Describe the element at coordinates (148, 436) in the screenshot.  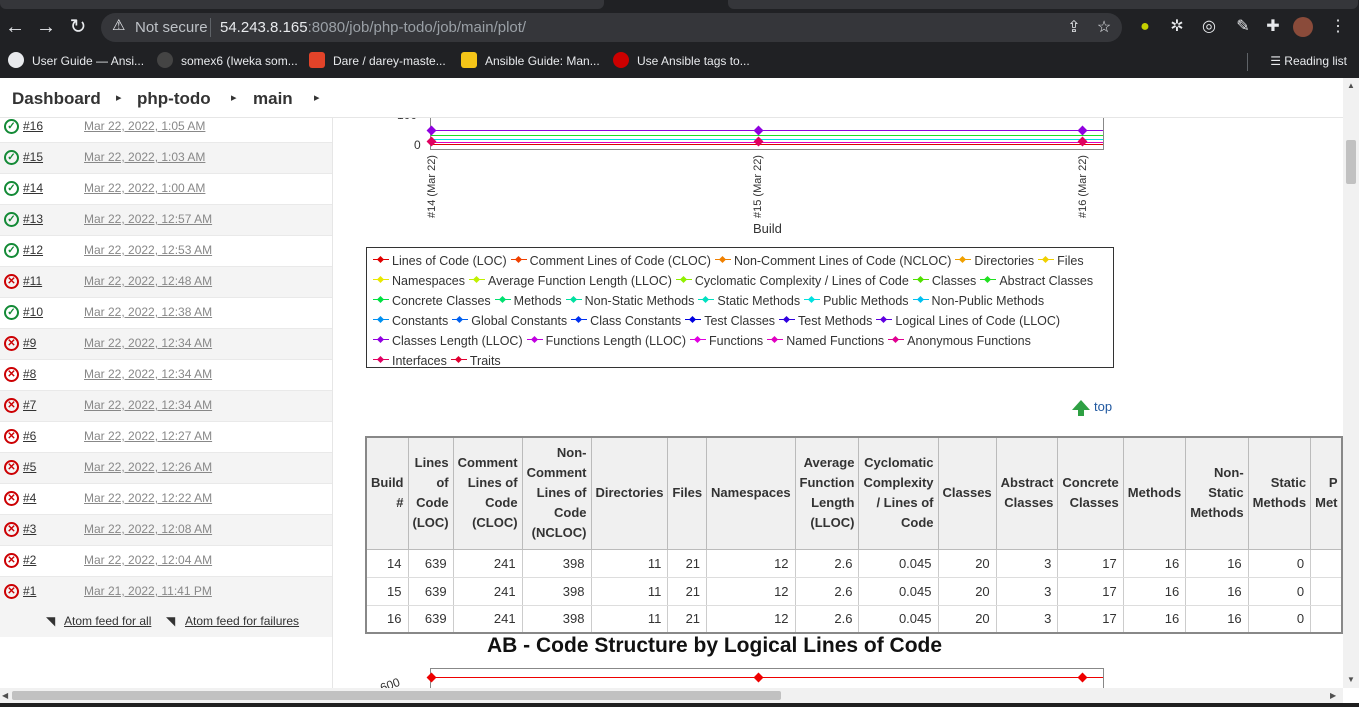
I see `build-date-link: Mar 22, 2022, 12:27 AM` at that location.